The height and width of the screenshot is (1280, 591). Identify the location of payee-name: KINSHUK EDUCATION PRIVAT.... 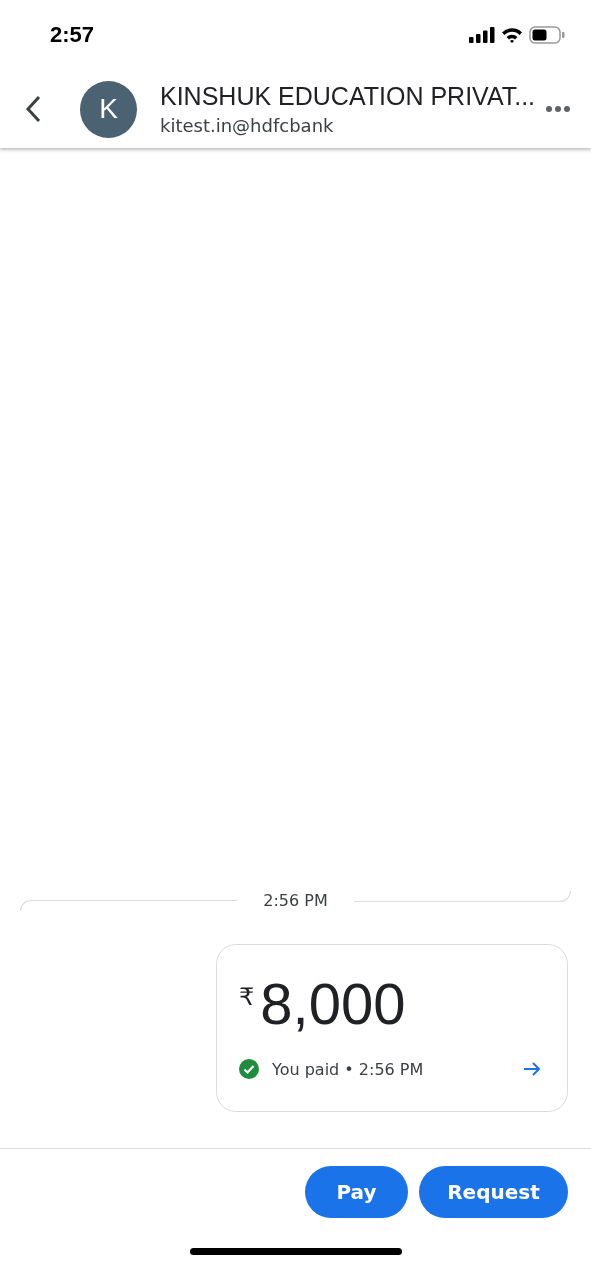
(348, 96).